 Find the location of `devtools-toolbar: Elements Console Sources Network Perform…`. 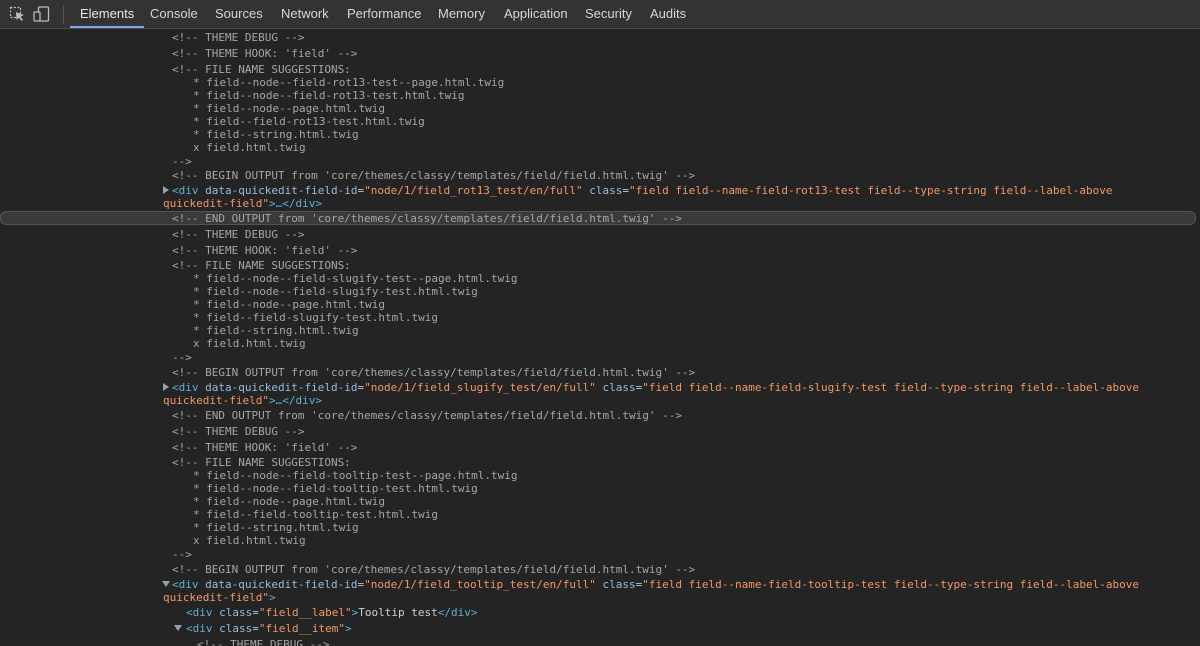

devtools-toolbar: Elements Console Sources Network Perform… is located at coordinates (600, 14).